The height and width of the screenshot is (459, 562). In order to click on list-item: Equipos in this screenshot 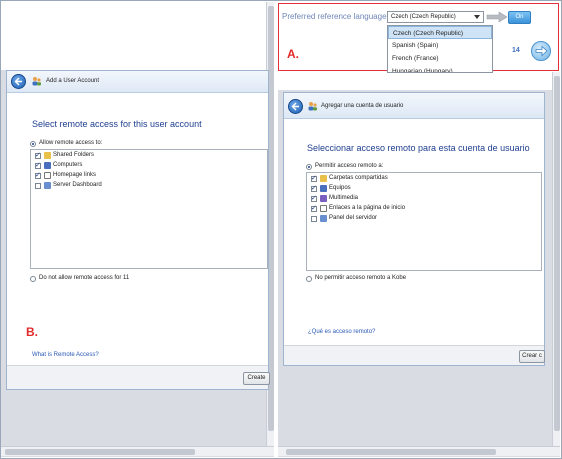, I will do `click(340, 188)`.